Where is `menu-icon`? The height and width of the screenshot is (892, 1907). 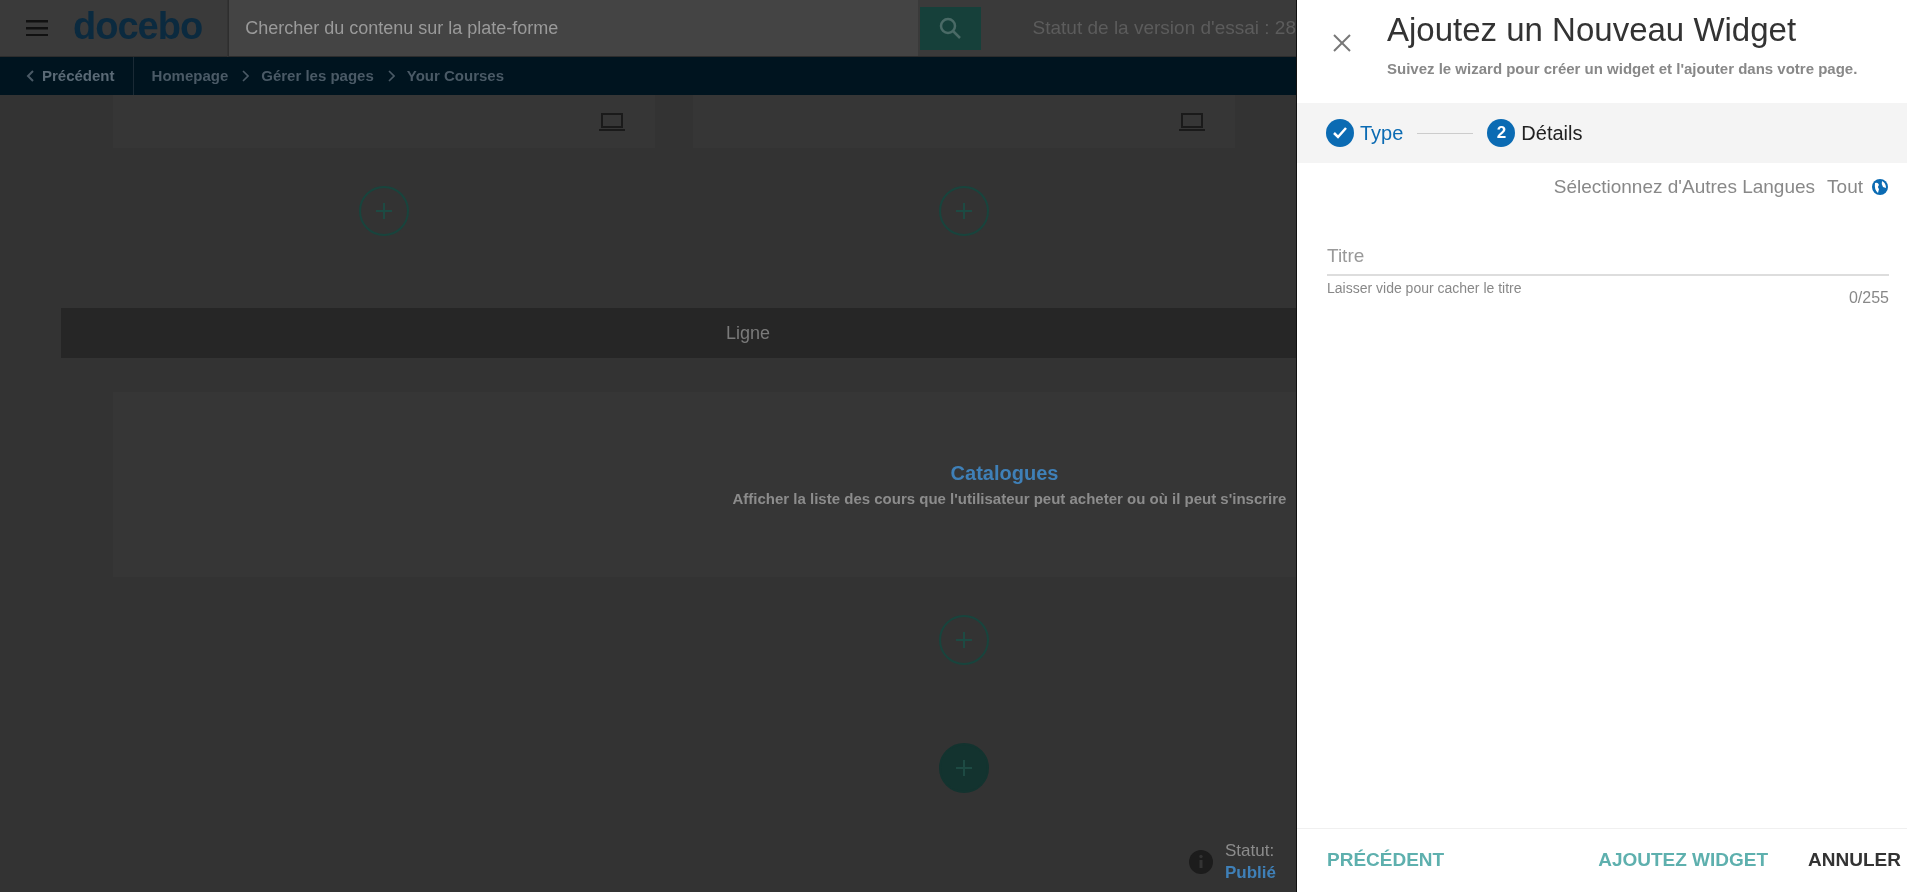
menu-icon is located at coordinates (36, 28).